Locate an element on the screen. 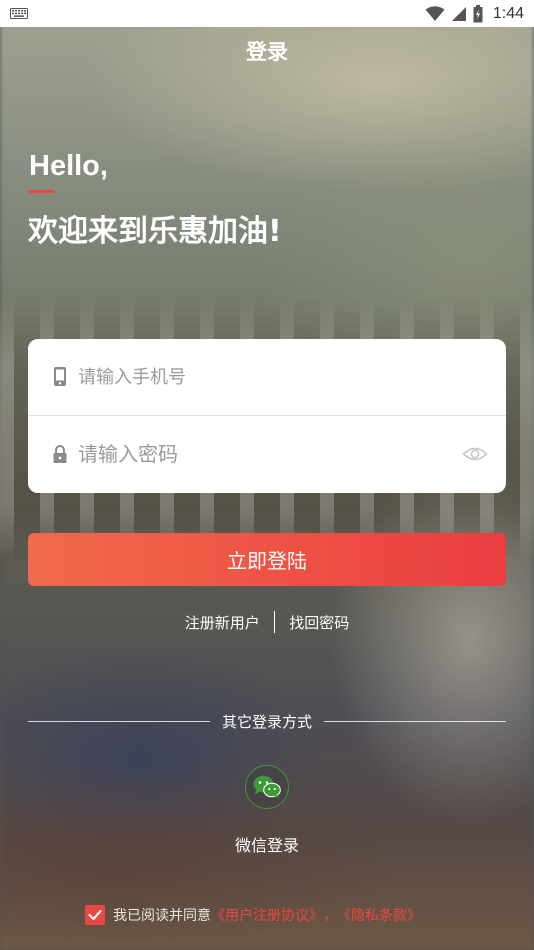 The image size is (534, 950). status-bar: 1:44 is located at coordinates (267, 13).